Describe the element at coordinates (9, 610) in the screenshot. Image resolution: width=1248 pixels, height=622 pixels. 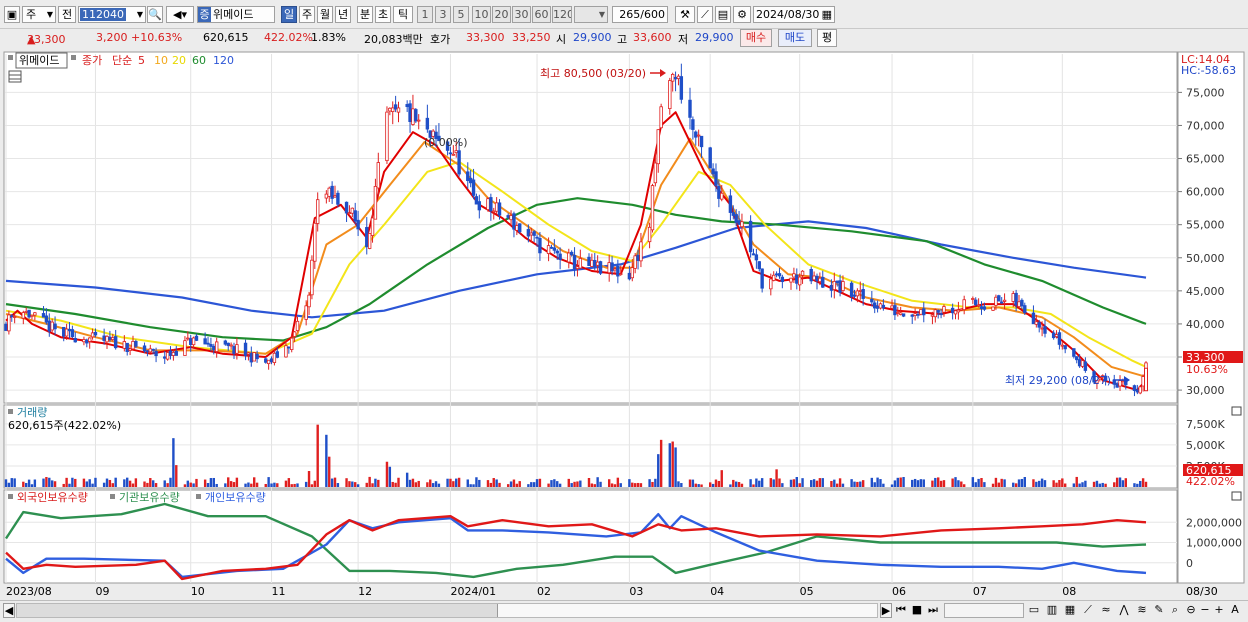
I see `scroll-left-icon: ◀` at that location.